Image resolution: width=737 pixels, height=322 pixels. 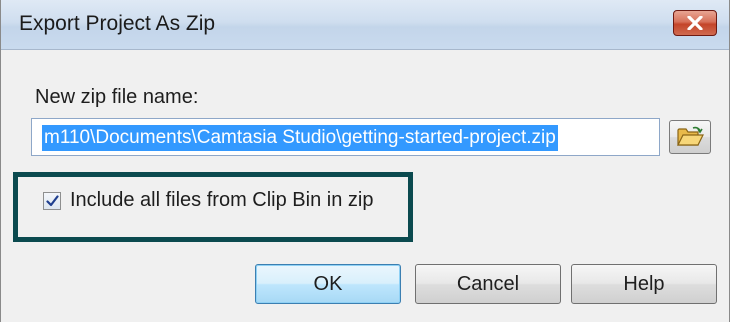 I want to click on include-files-highlight: Include all files from Clip Bin in zip, so click(x=213, y=207).